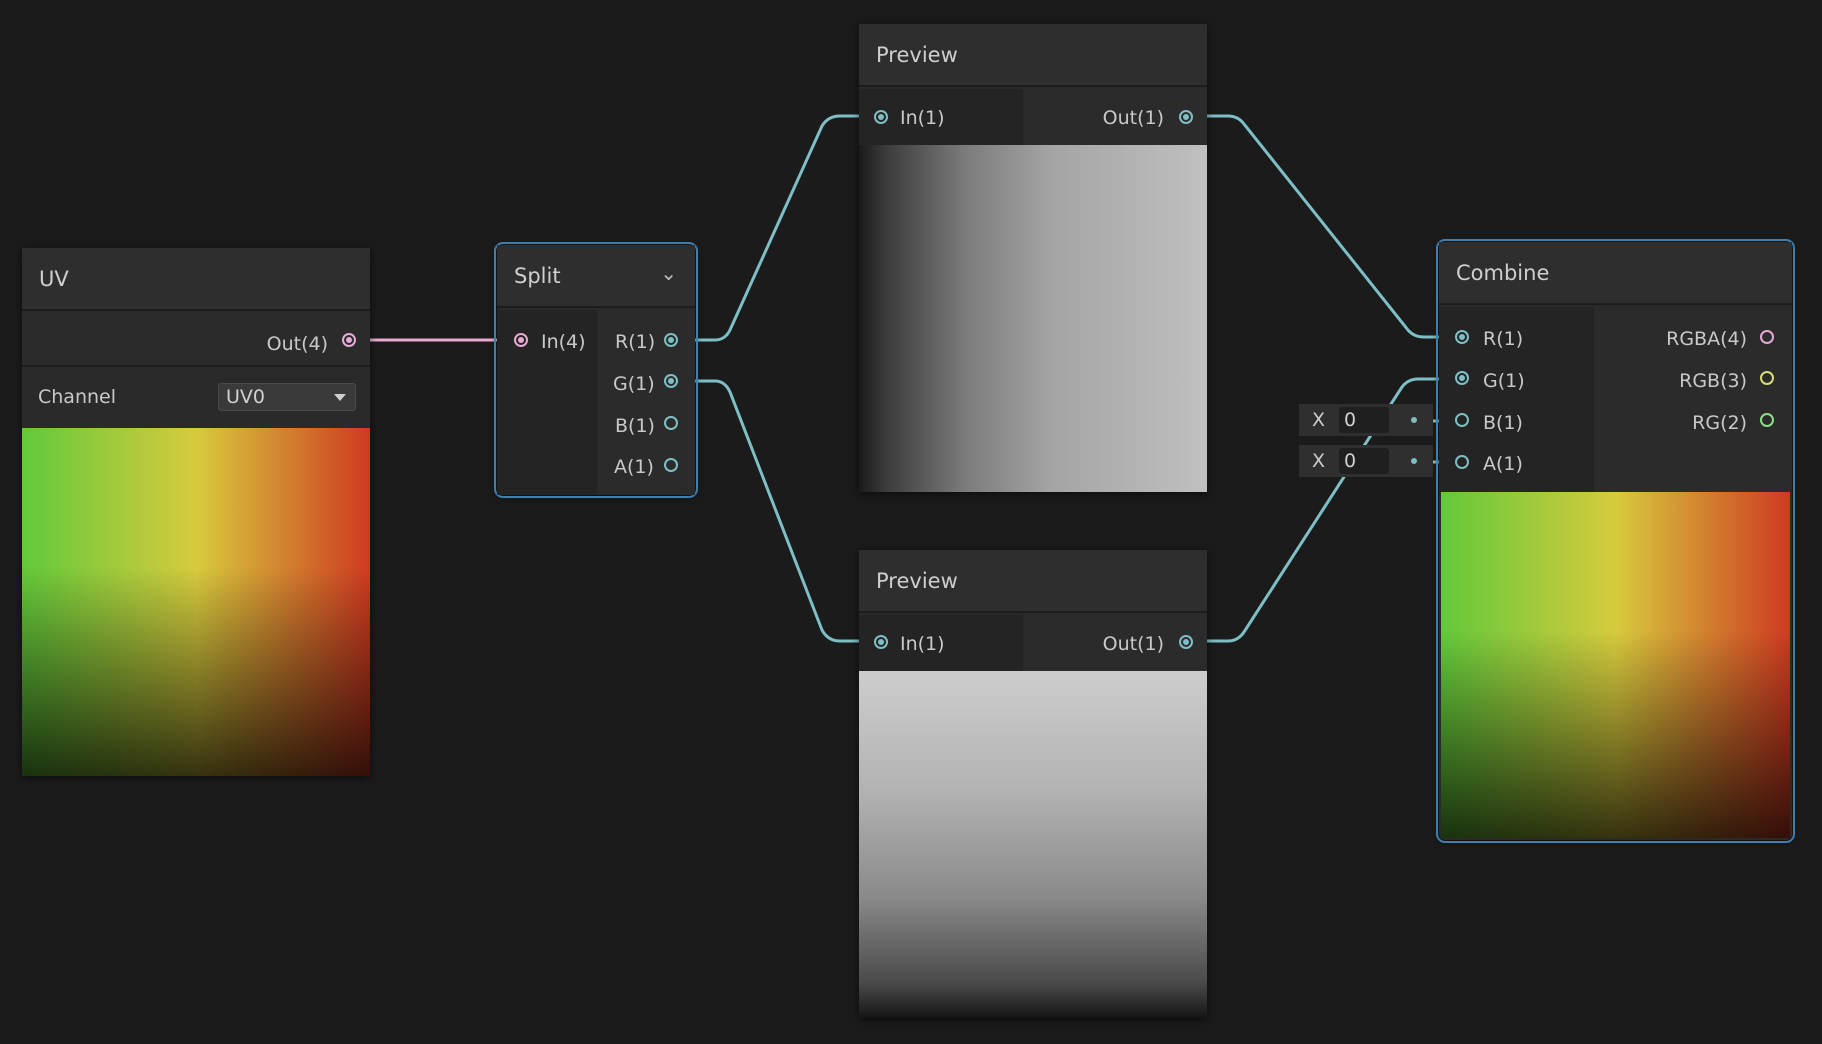 The width and height of the screenshot is (1822, 1044). What do you see at coordinates (196, 279) in the screenshot?
I see `uv-node-title: UV` at bounding box center [196, 279].